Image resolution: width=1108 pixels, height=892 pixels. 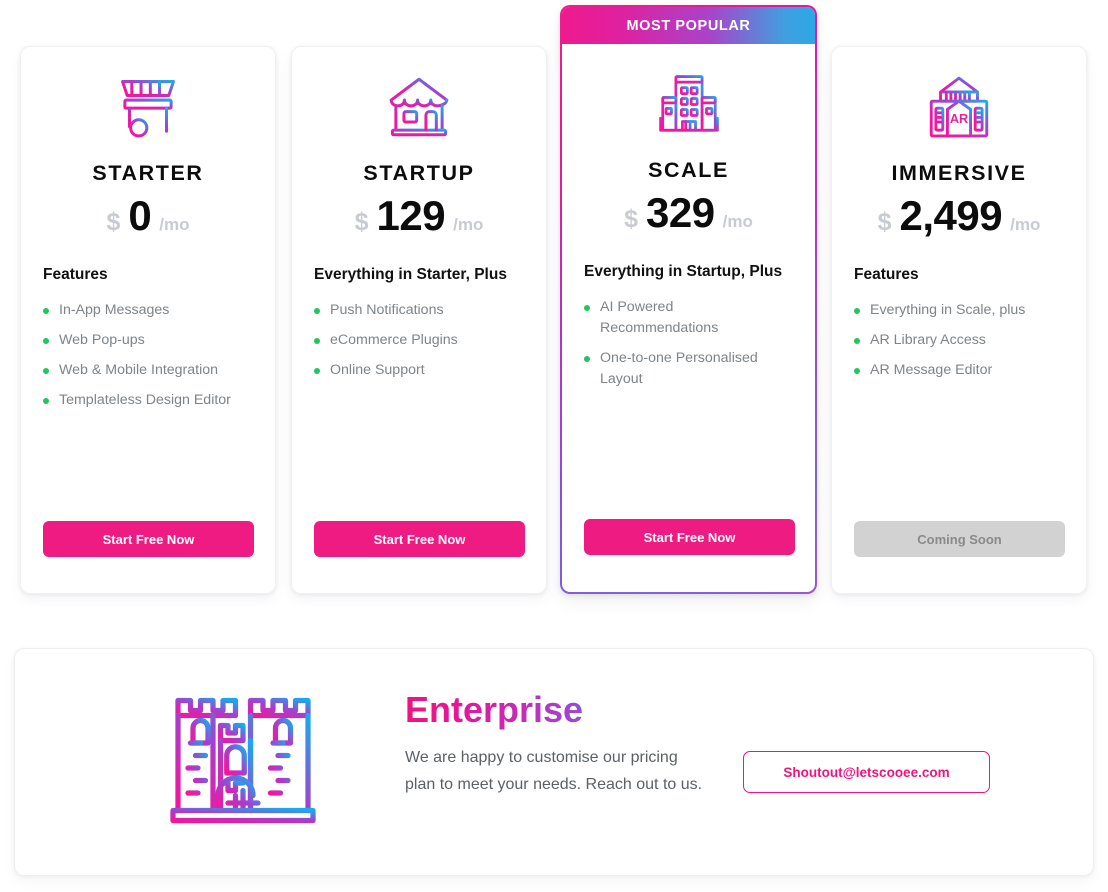 I want to click on market-cart-icon, so click(x=148, y=107).